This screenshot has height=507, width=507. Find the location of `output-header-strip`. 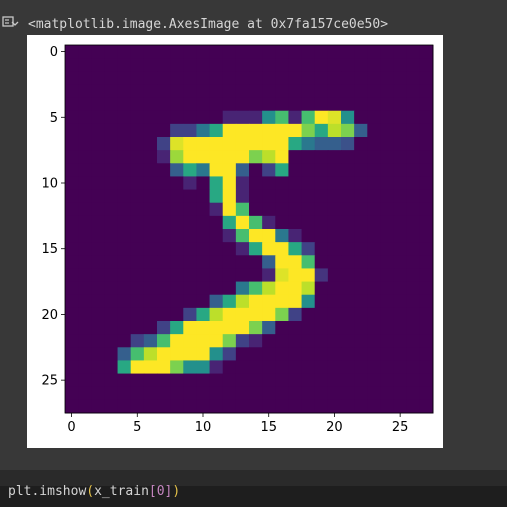

output-header-strip is located at coordinates (264, 6).